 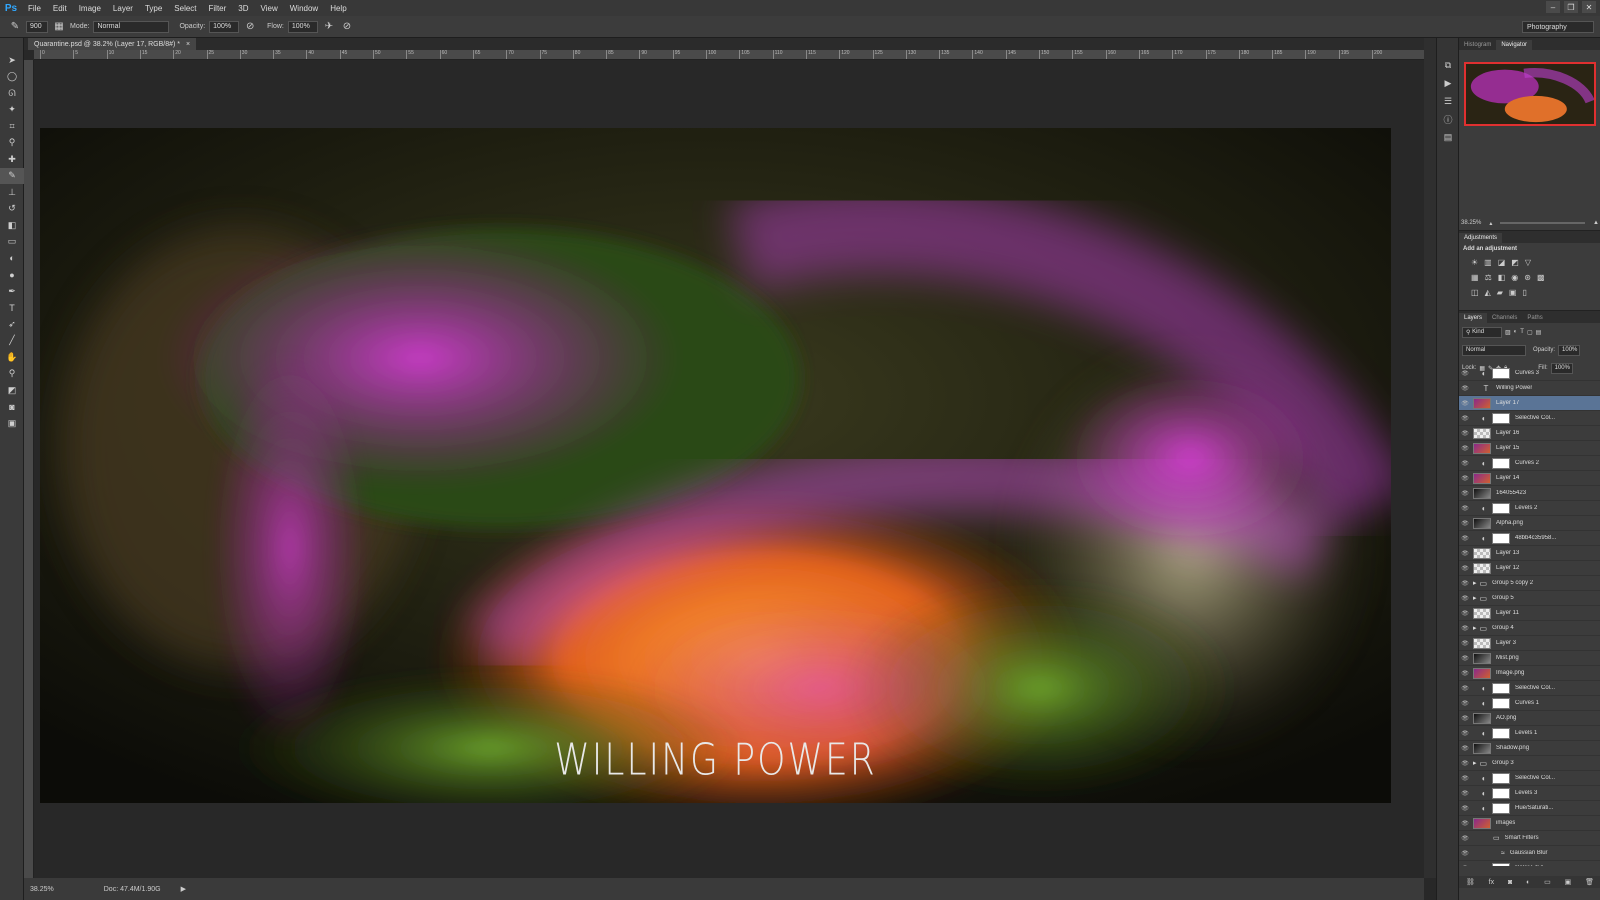 I want to click on eraser-tool-icon: ◧, so click(x=12, y=225).